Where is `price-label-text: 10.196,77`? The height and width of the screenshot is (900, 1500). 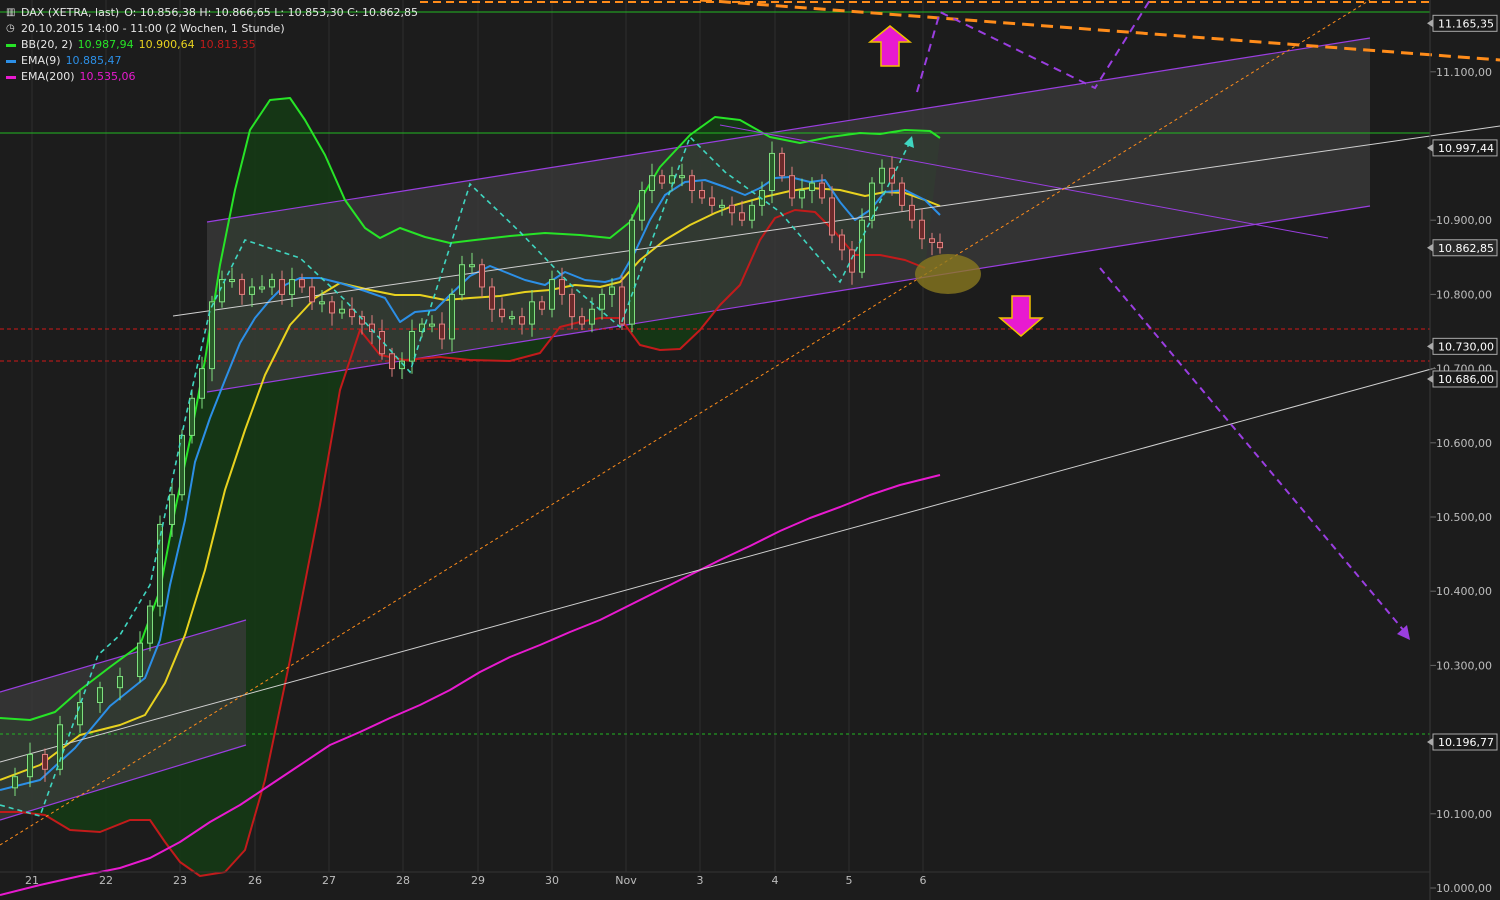 price-label-text: 10.196,77 is located at coordinates (1466, 742).